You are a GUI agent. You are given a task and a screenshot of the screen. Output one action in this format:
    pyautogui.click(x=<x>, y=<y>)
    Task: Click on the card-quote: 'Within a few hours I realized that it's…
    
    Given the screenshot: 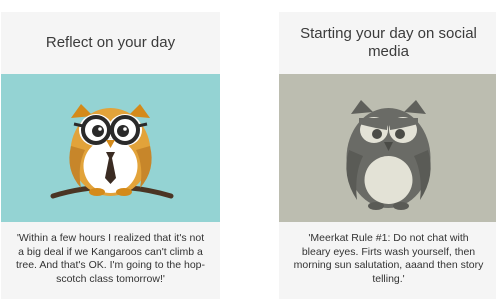 What is the action you would take?
    pyautogui.click(x=110, y=258)
    